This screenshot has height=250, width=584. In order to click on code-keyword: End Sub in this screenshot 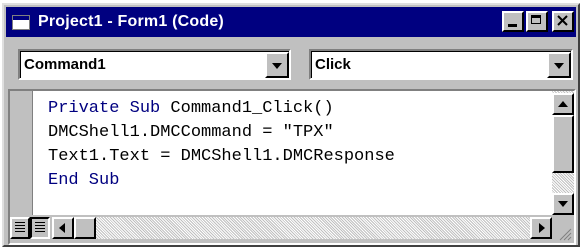, I will do `click(84, 180)`.